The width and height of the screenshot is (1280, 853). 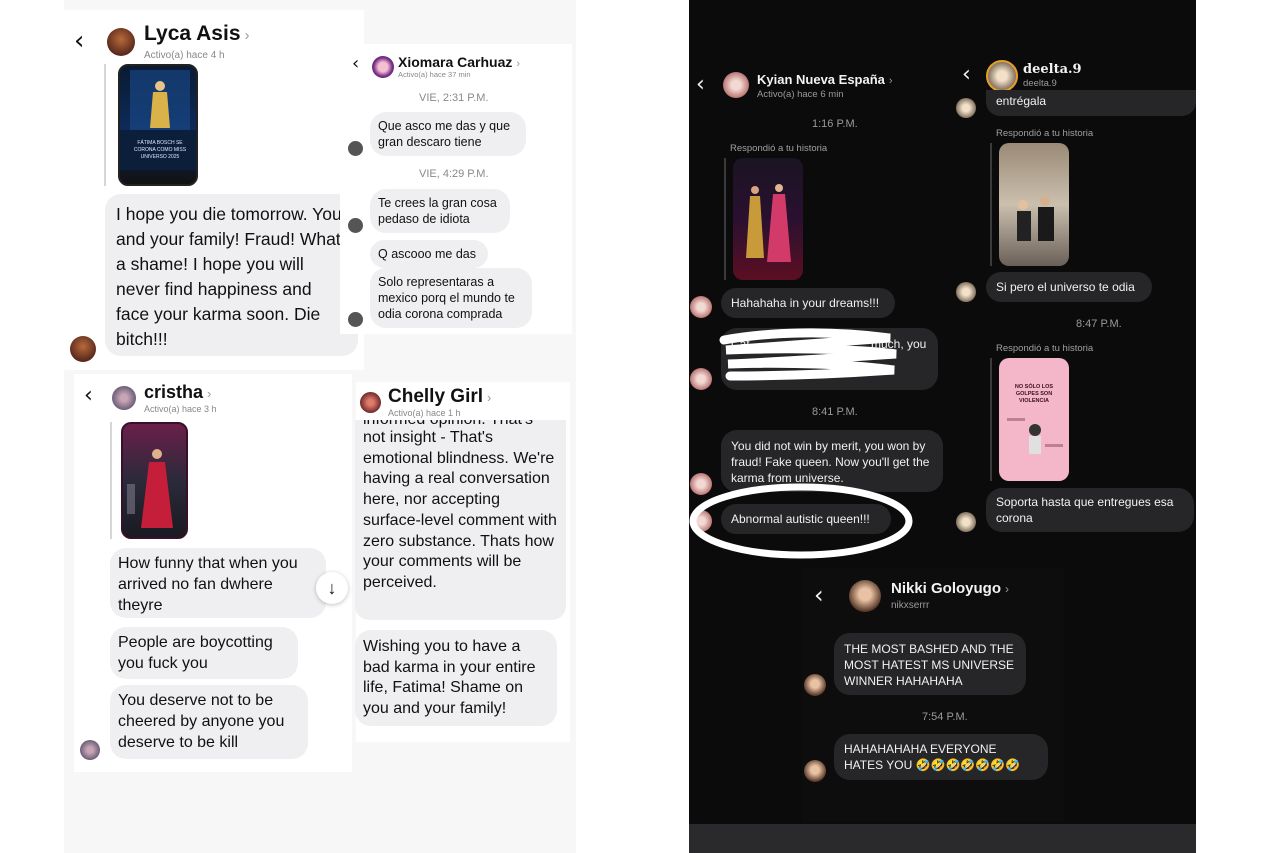 What do you see at coordinates (184, 55) in the screenshot?
I see `active-status: Activo(a) hace 4 h` at bounding box center [184, 55].